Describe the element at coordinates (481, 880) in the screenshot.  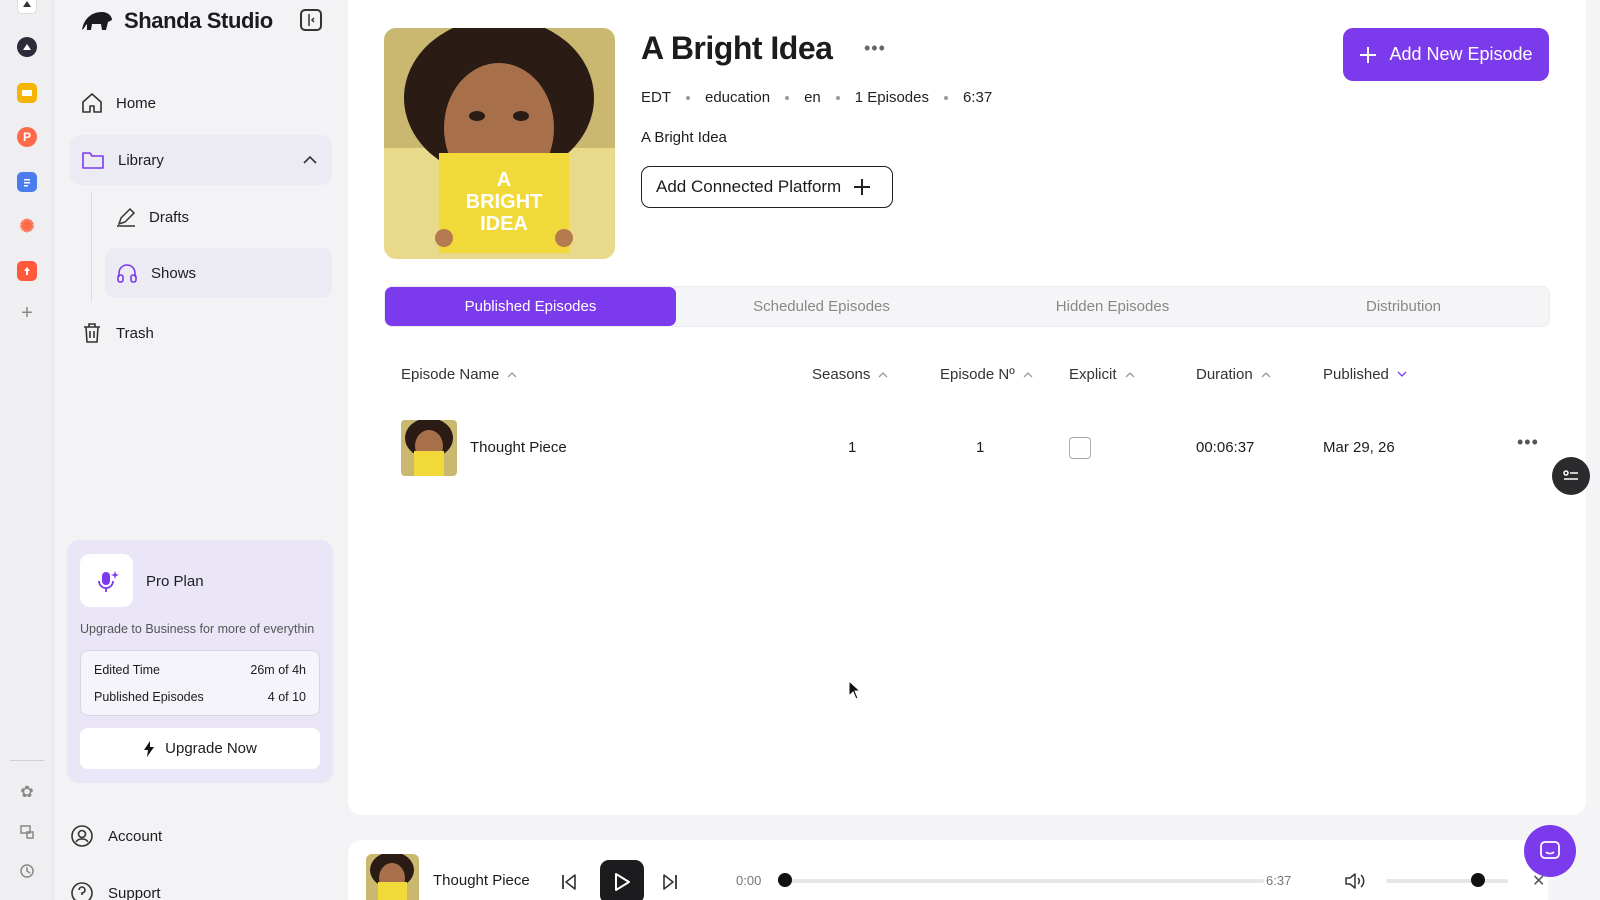
I see `player-title: Thought Piece` at that location.